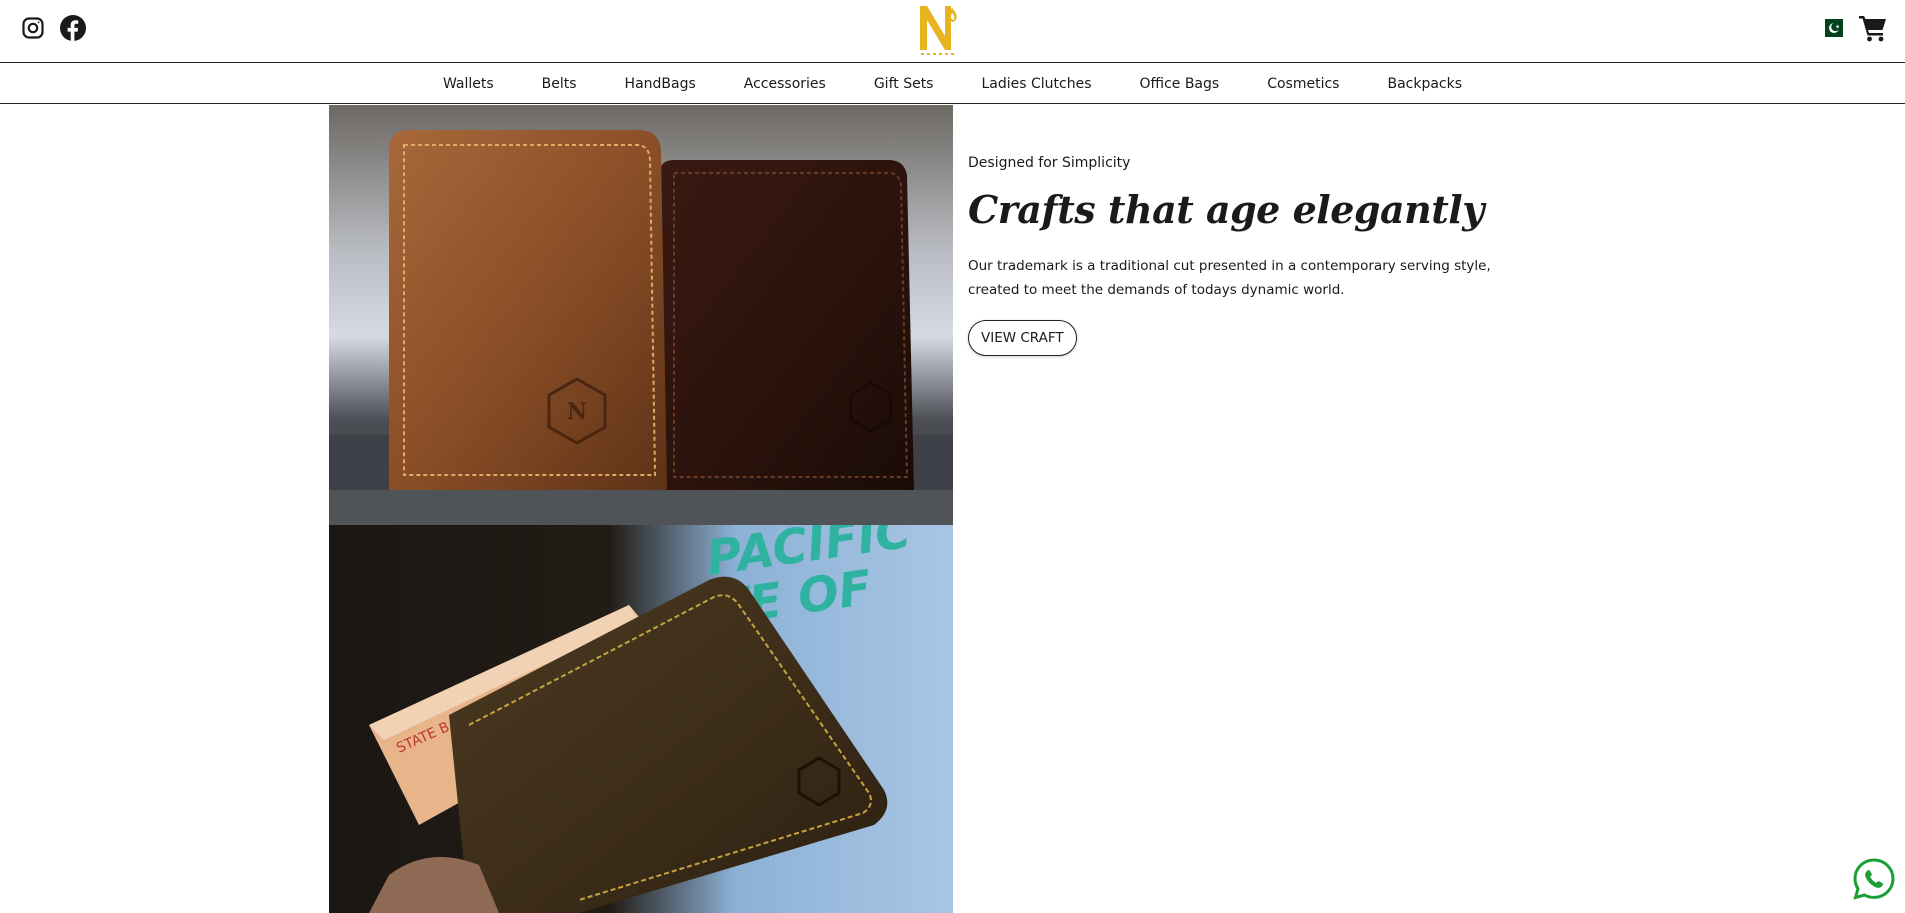 Image resolution: width=1905 pixels, height=913 pixels. Describe the element at coordinates (559, 84) in the screenshot. I see `nav-item-belts: Belts` at that location.